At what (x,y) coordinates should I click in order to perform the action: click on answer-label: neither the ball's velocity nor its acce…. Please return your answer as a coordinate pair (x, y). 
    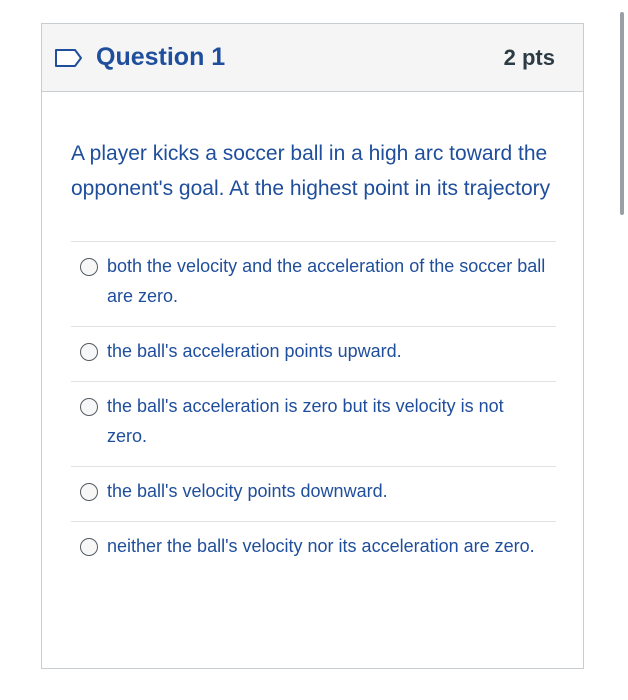
    Looking at the image, I should click on (327, 546).